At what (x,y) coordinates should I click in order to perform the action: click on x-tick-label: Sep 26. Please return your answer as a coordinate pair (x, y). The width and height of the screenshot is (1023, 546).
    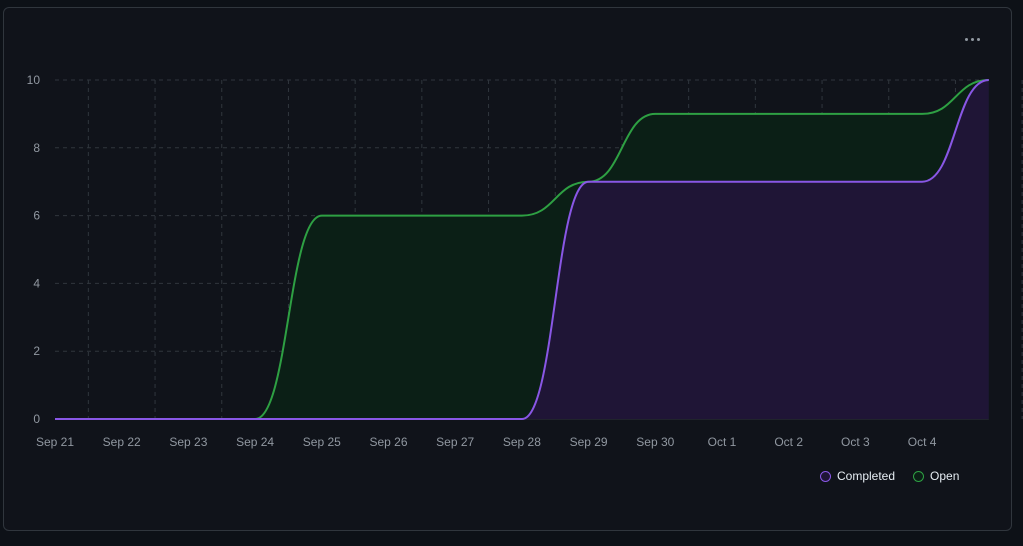
    Looking at the image, I should click on (388, 442).